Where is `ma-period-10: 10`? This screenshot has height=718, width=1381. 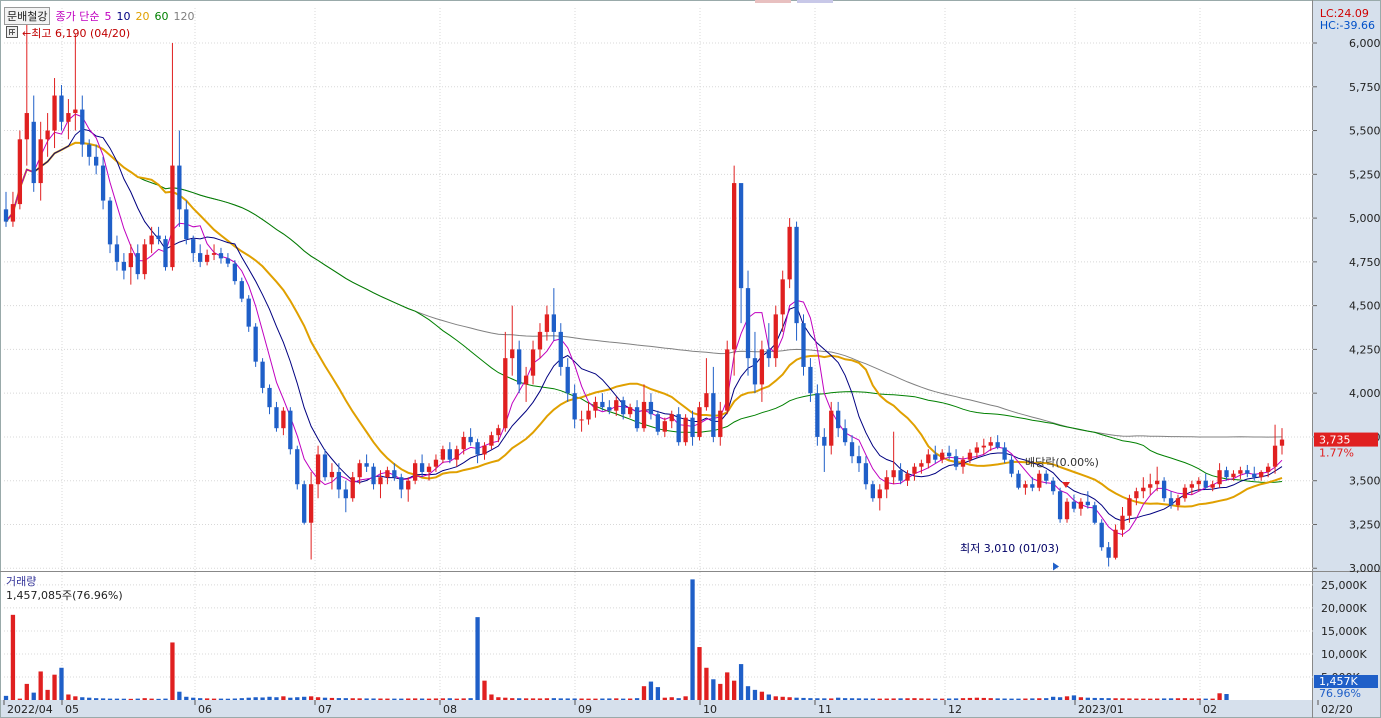 ma-period-10: 10 is located at coordinates (123, 16).